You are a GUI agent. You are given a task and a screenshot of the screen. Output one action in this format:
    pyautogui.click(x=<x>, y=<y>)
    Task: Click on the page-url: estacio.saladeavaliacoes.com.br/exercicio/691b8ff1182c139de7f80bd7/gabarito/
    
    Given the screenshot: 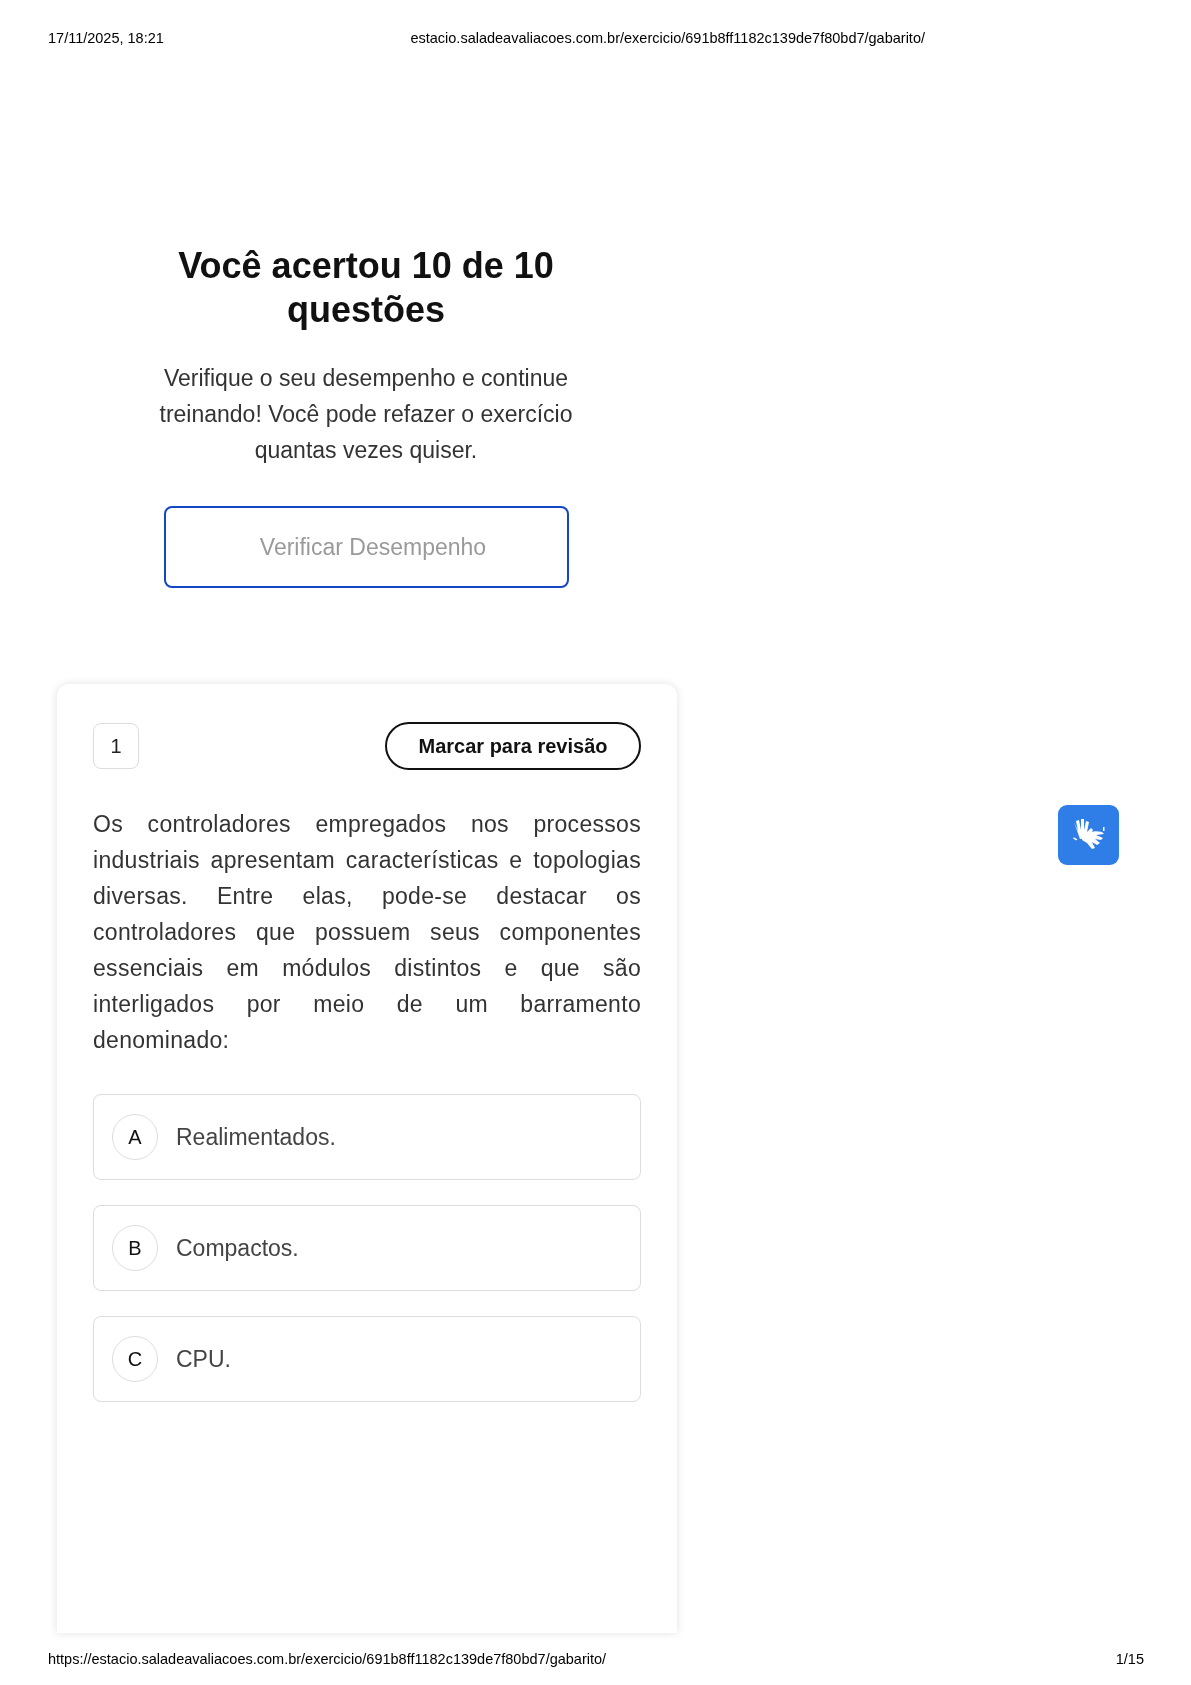 What is the action you would take?
    pyautogui.click(x=667, y=39)
    